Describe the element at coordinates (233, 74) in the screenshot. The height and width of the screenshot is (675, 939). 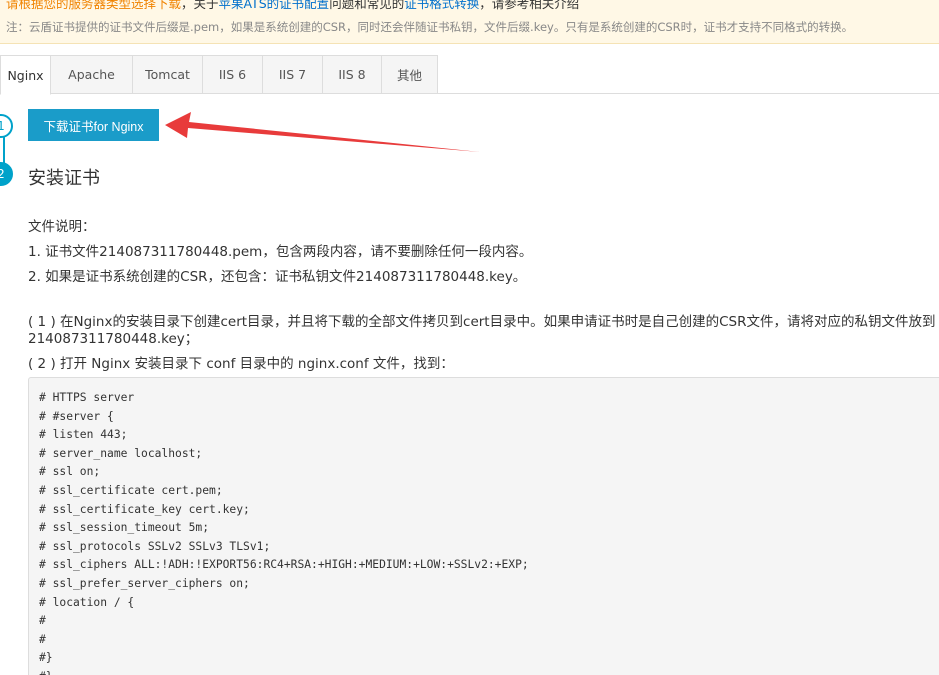
I see `tab-iis6: IIS 6` at that location.